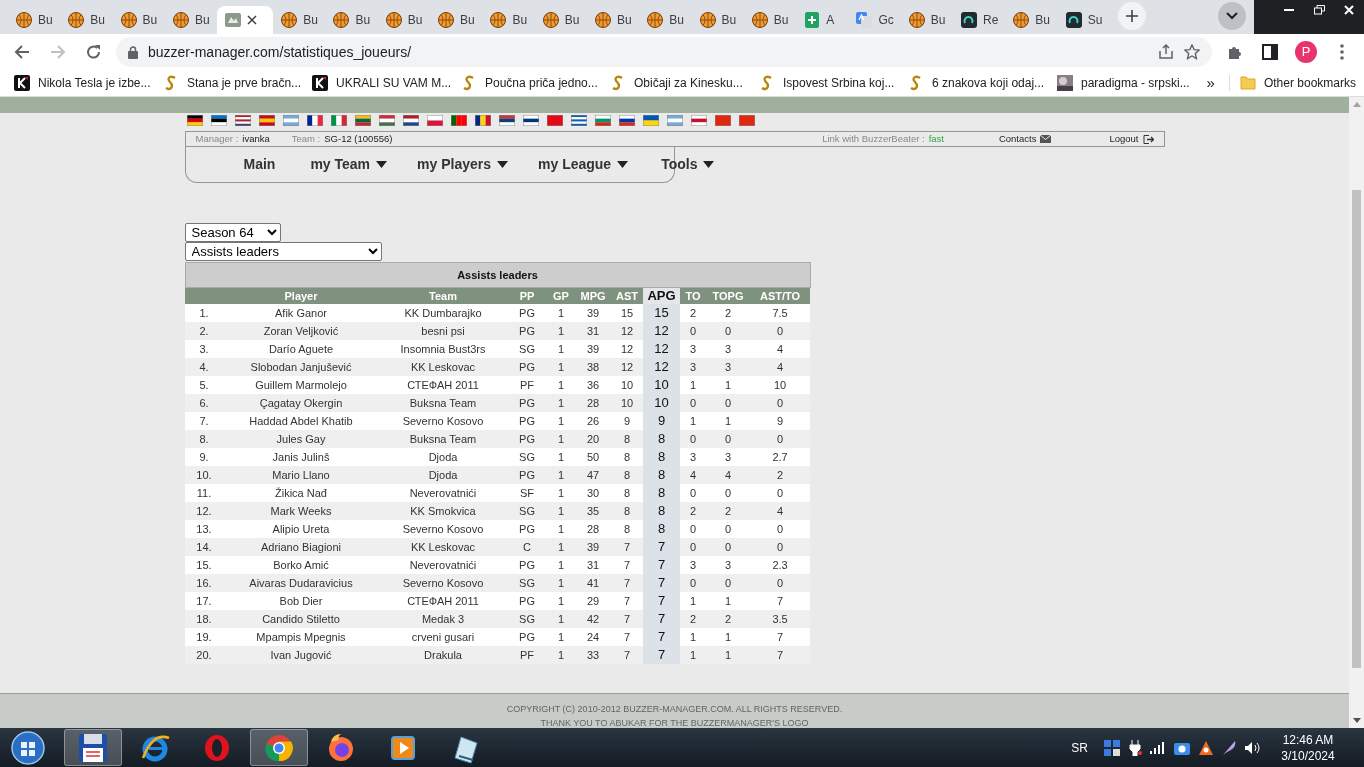 Image resolution: width=1364 pixels, height=767 pixels. Describe the element at coordinates (1083, 20) in the screenshot. I see `browser-tab: Su` at that location.